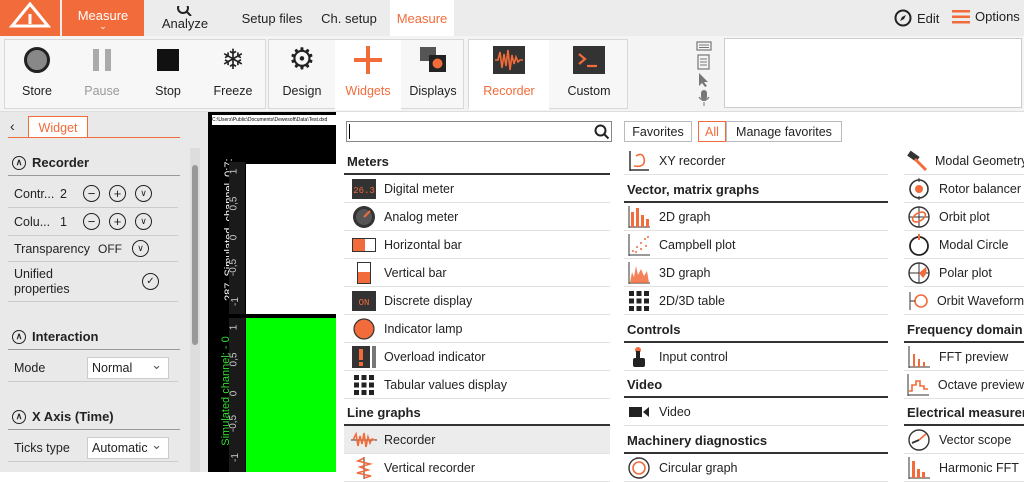  Describe the element at coordinates (704, 98) in the screenshot. I see `microphone-icon` at that location.